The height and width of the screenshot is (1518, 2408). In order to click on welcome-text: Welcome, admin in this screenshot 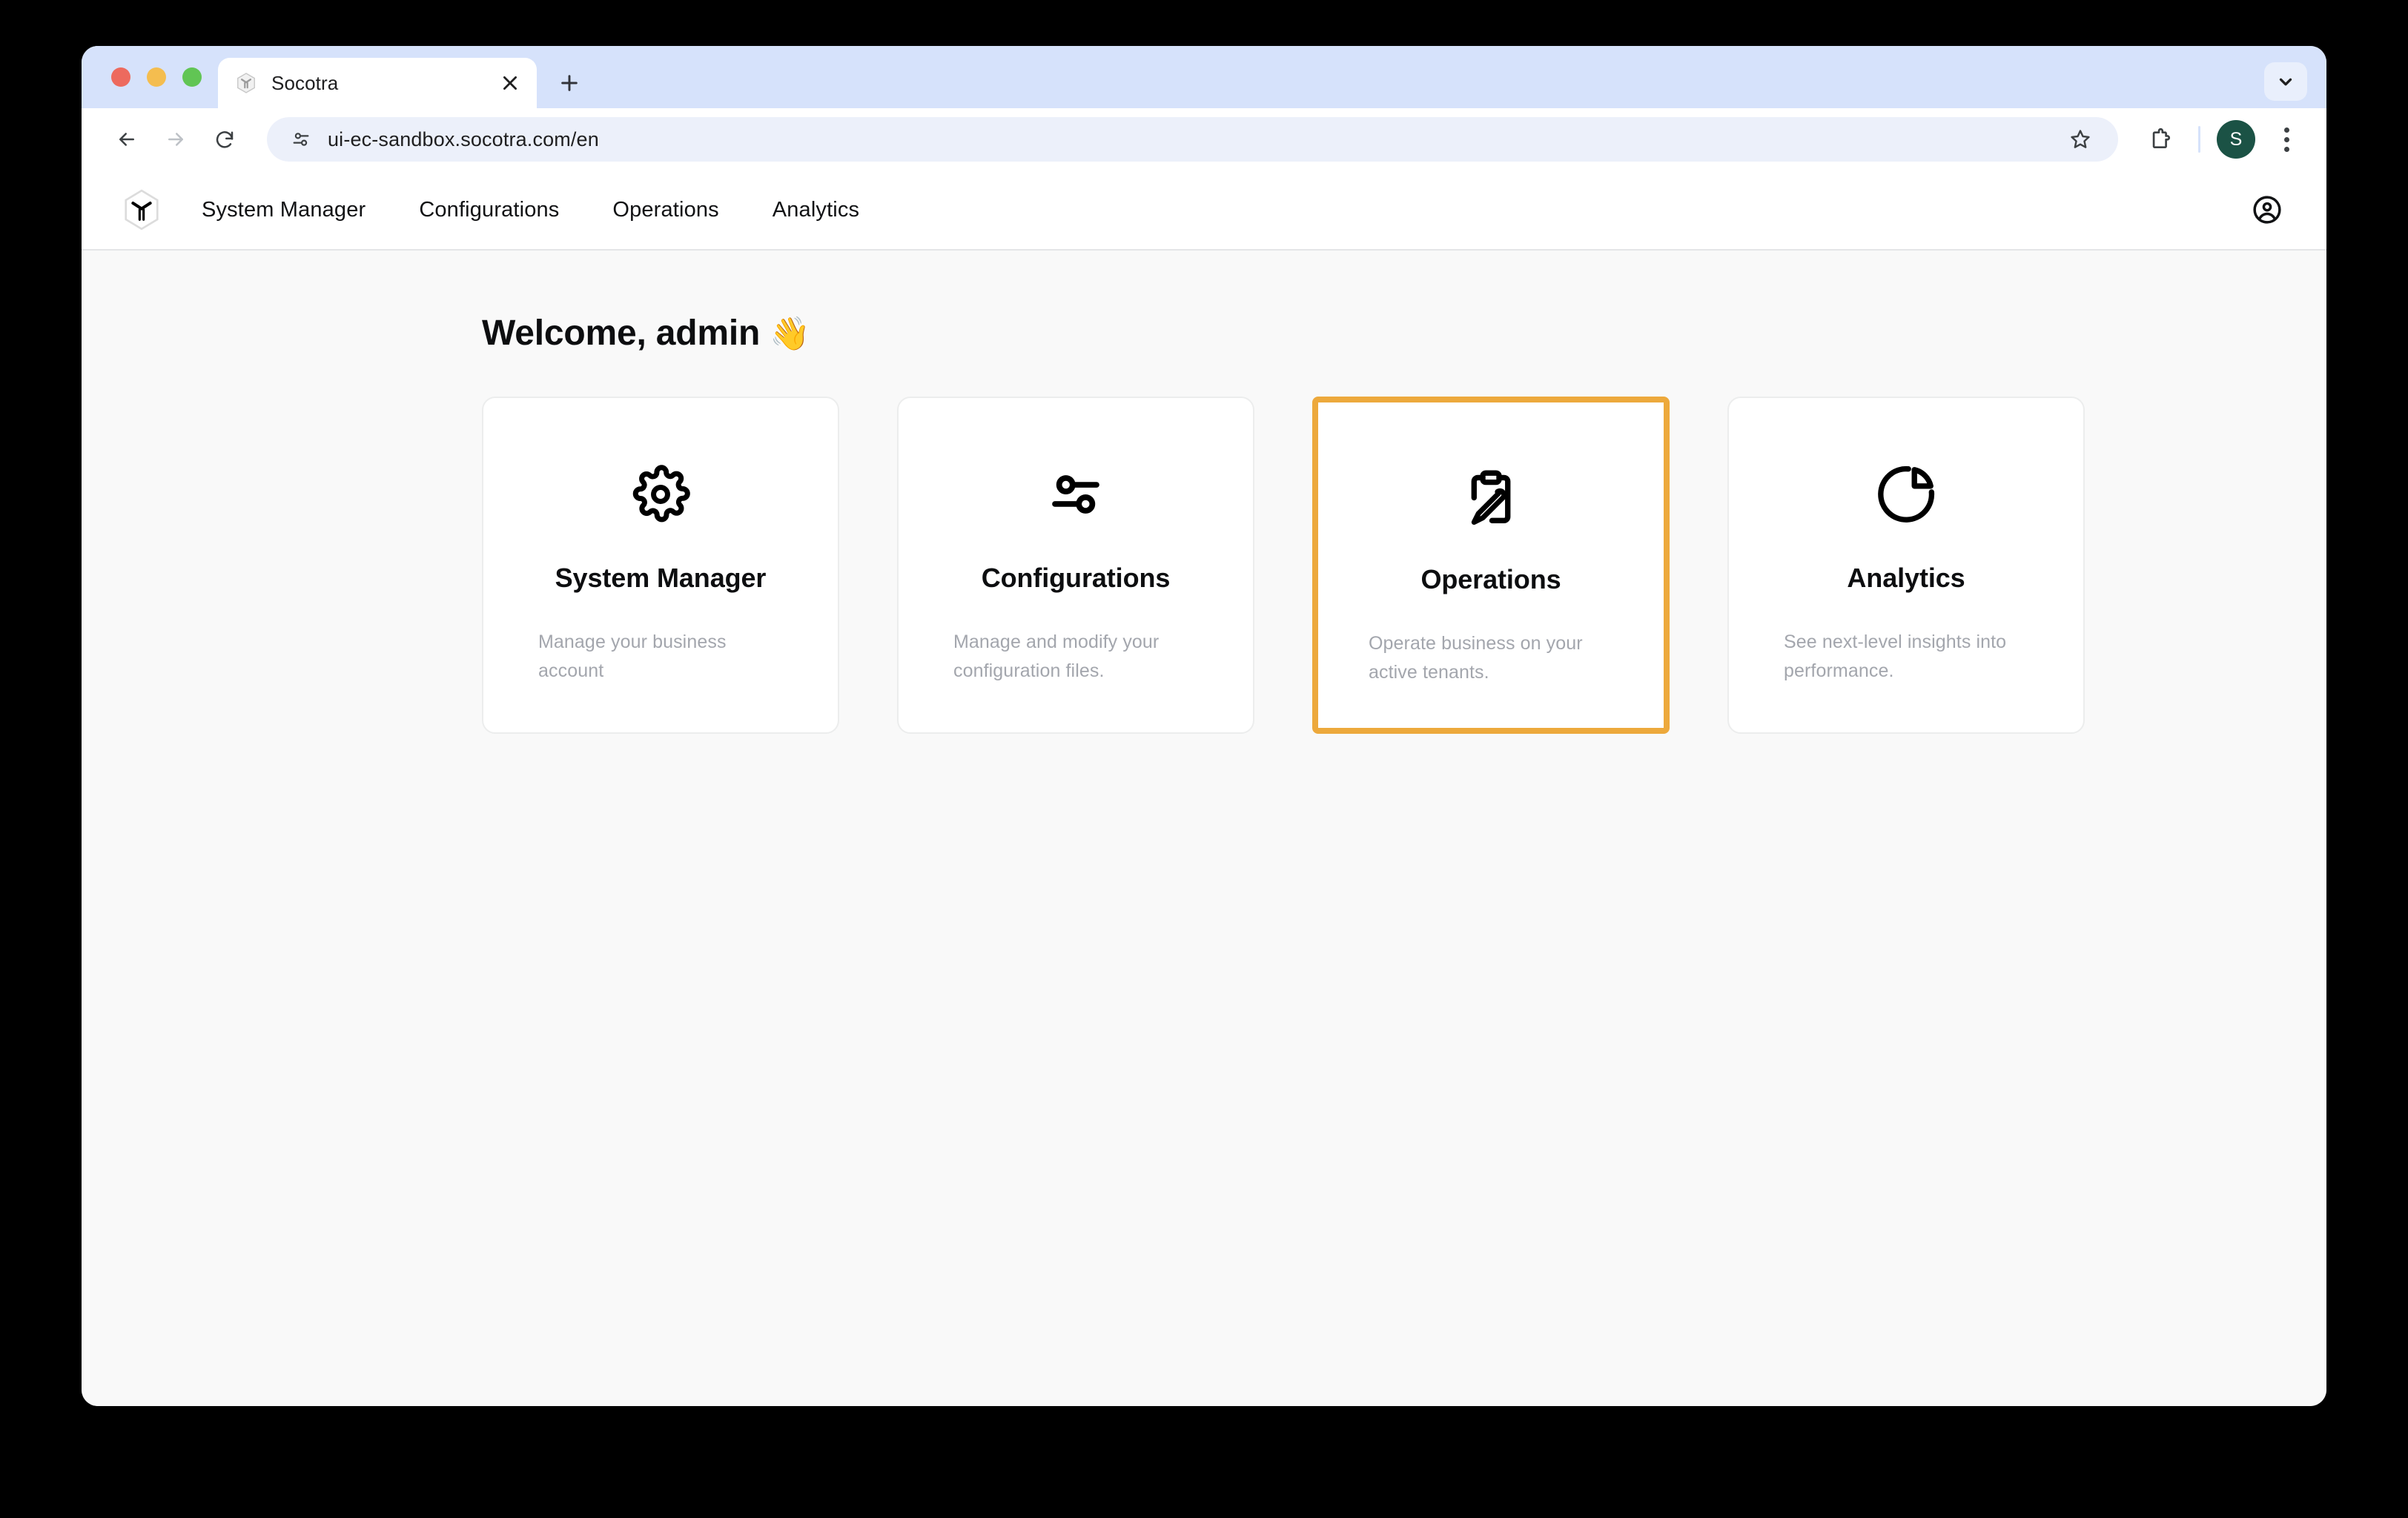, I will do `click(621, 333)`.